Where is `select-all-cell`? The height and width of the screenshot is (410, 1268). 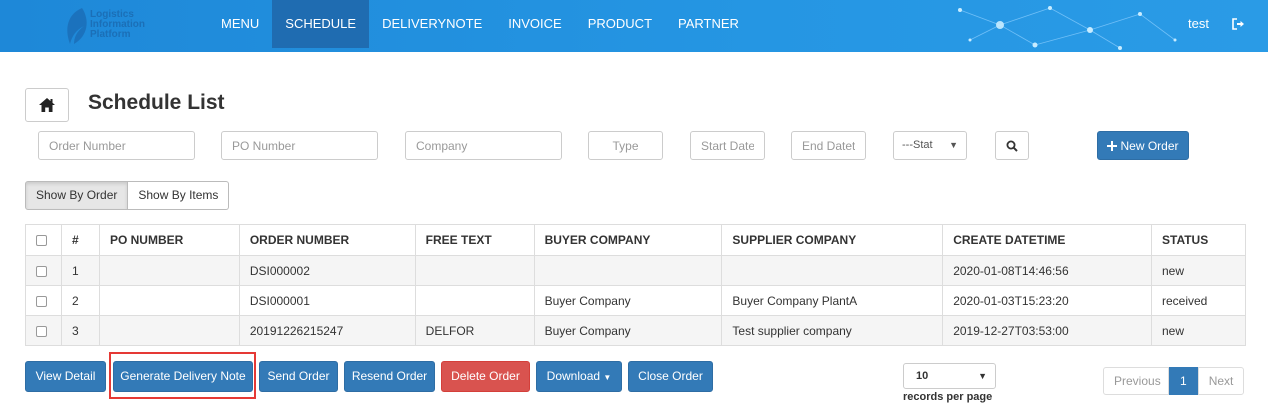 select-all-cell is located at coordinates (43, 240).